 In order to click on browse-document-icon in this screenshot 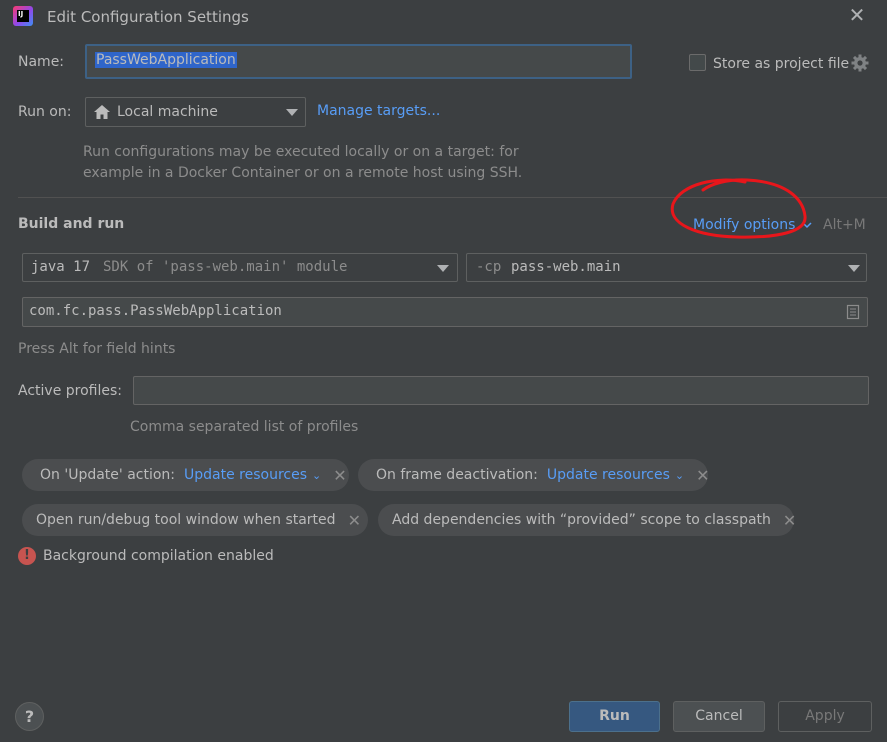, I will do `click(853, 312)`.